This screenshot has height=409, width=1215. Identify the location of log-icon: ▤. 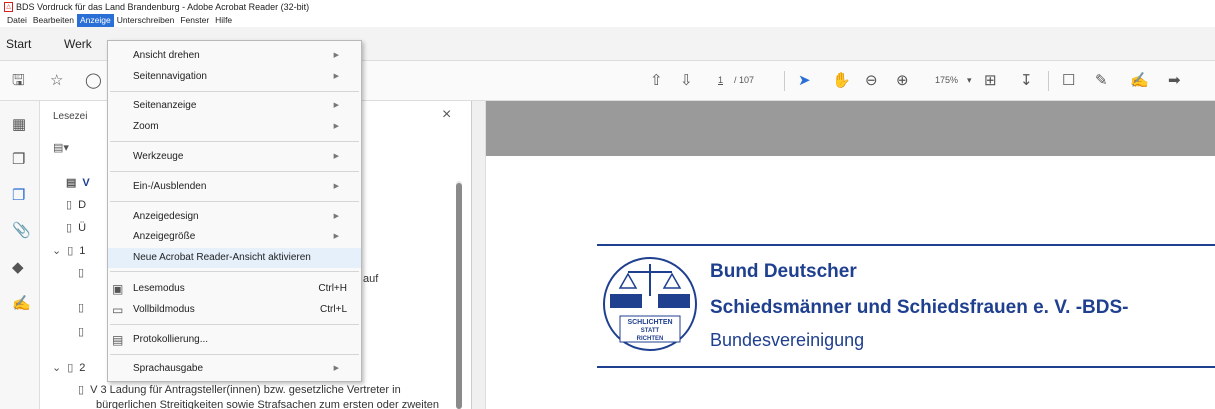
(118, 340).